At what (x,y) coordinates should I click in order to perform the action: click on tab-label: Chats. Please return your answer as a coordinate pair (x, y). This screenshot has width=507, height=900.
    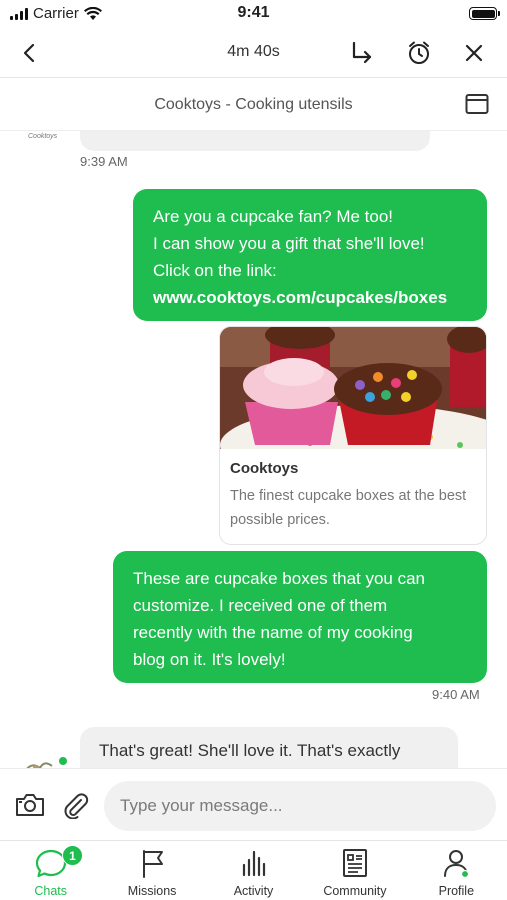
    Looking at the image, I should click on (51, 891).